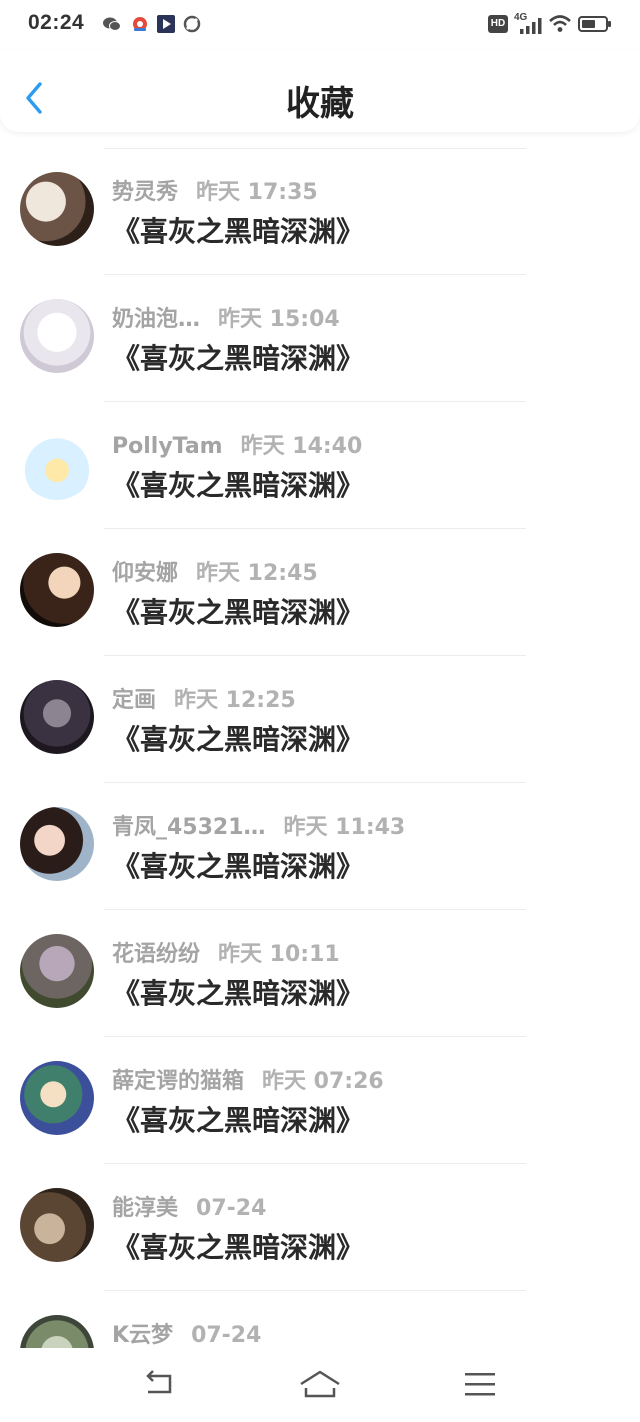 The height and width of the screenshot is (1422, 640). Describe the element at coordinates (498, 24) in the screenshot. I see `hd-badge: HD` at that location.